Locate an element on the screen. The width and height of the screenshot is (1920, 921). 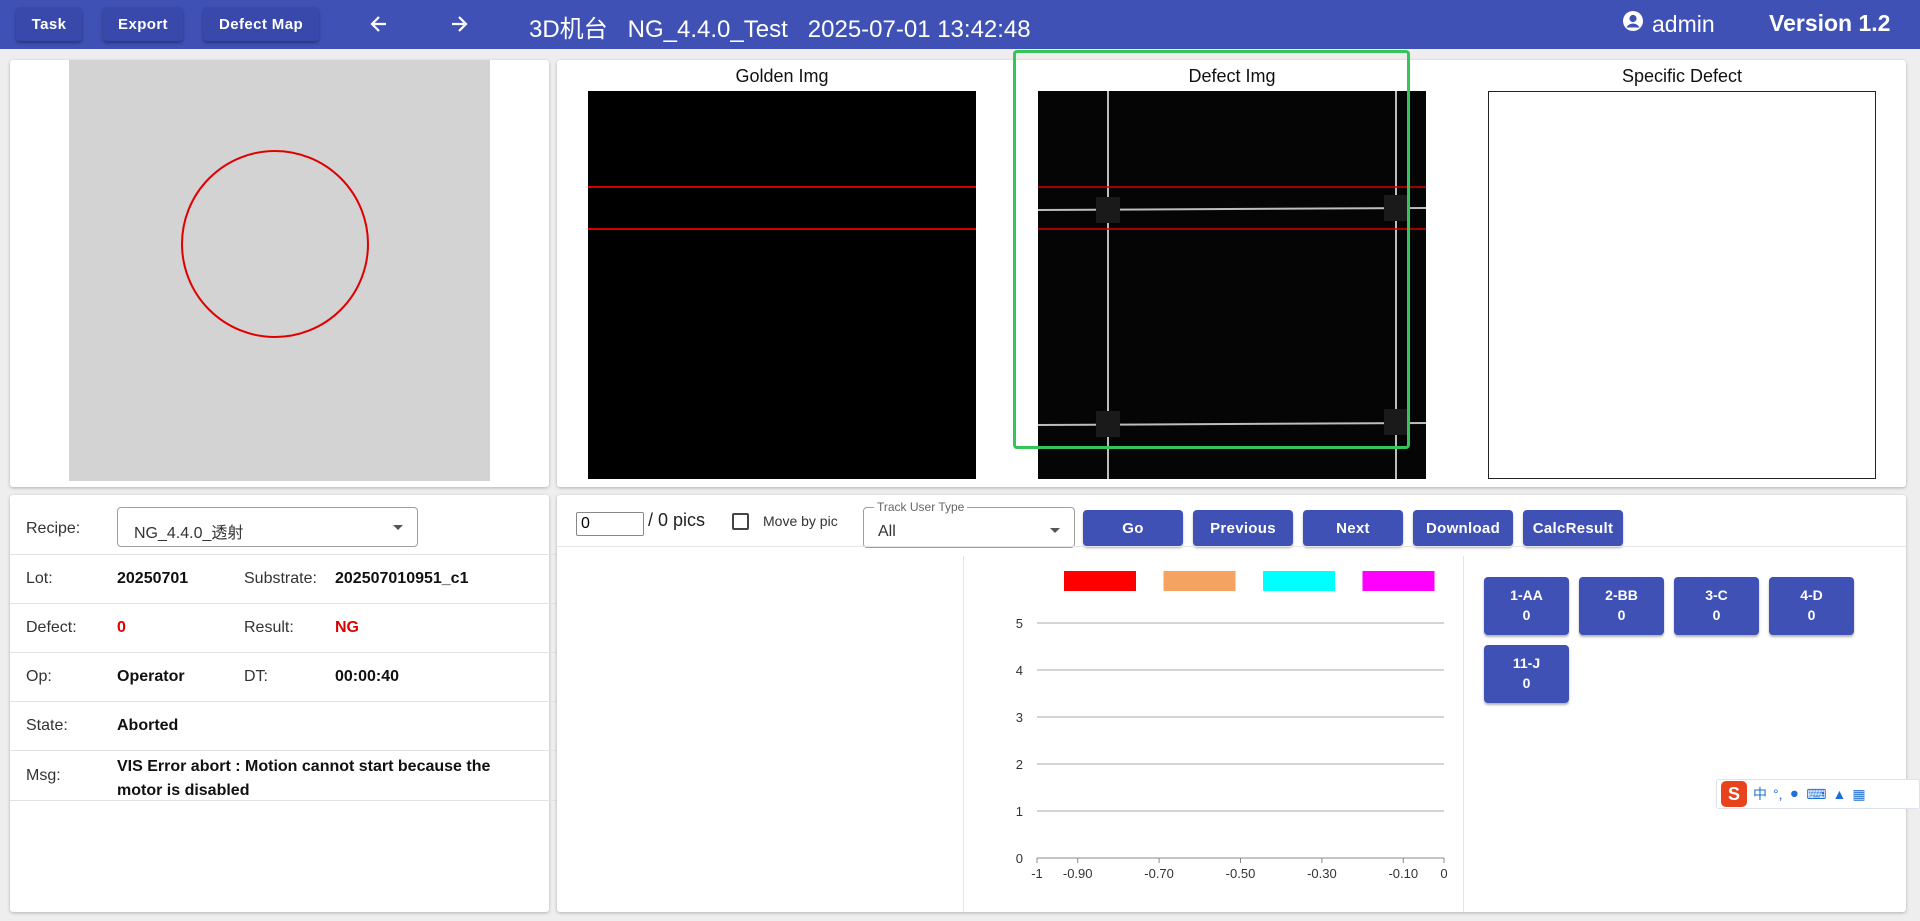
x-tick-label: -0.50 is located at coordinates (1241, 873).